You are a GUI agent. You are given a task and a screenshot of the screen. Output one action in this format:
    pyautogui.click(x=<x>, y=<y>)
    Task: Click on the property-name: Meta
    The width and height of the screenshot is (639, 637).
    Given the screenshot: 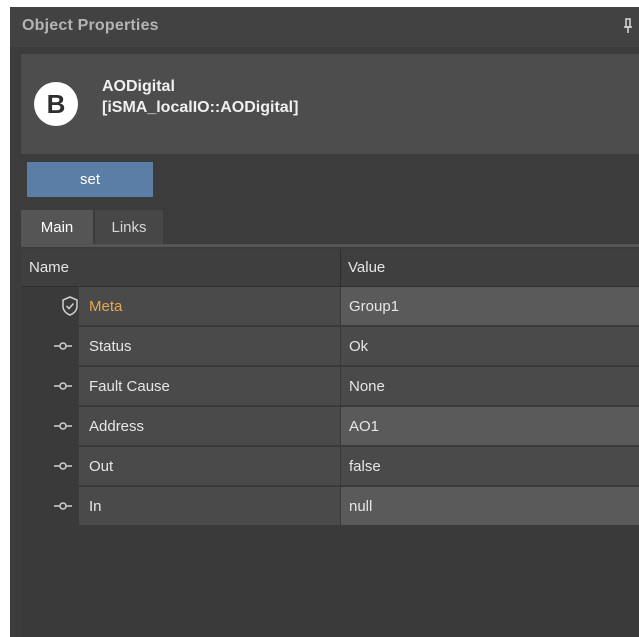 What is the action you would take?
    pyautogui.click(x=106, y=306)
    